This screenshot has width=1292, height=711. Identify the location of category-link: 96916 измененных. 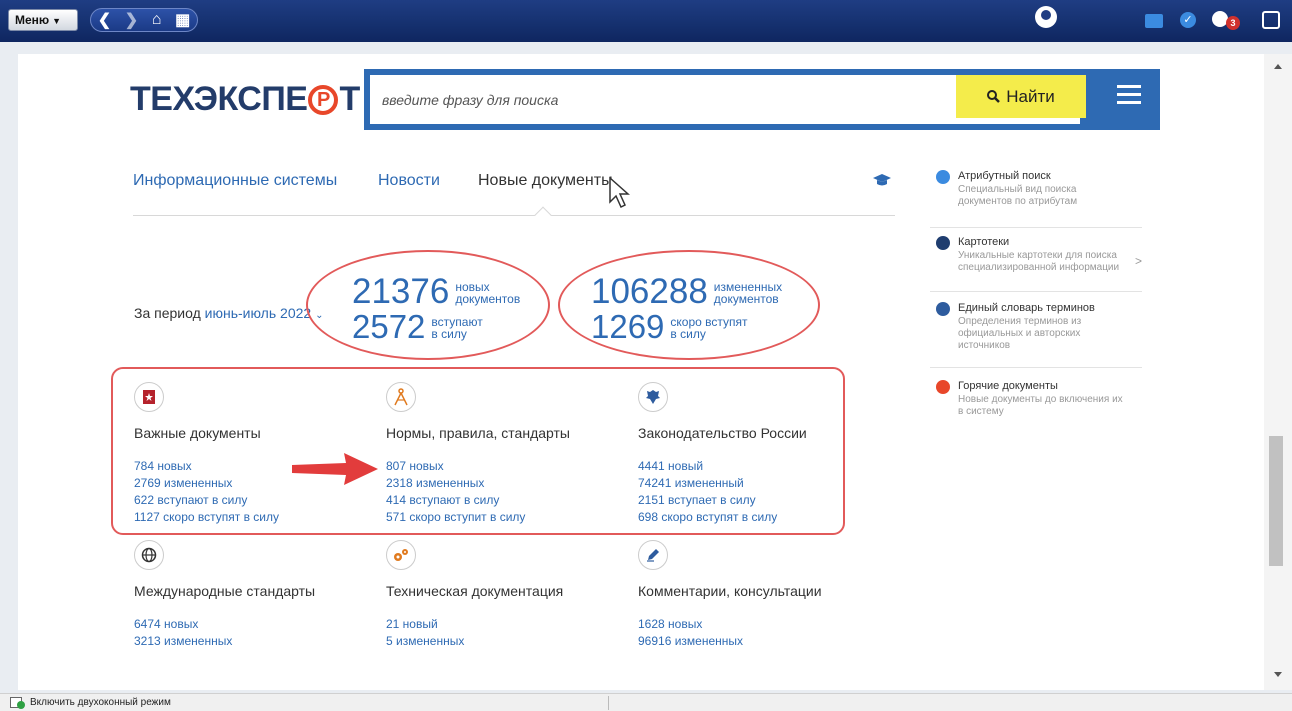
(730, 641).